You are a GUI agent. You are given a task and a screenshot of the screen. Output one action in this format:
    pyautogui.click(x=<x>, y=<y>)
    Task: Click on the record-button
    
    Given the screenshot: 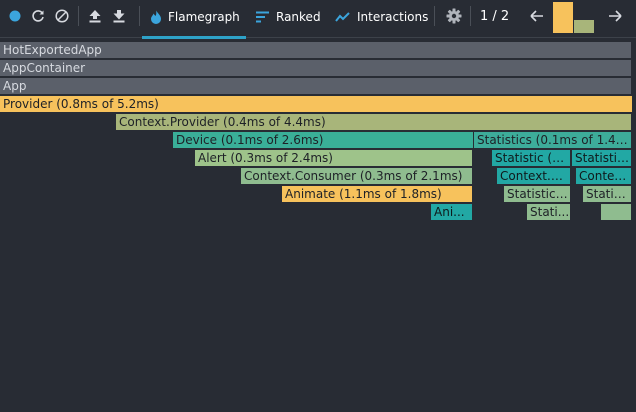 What is the action you would take?
    pyautogui.click(x=15, y=16)
    